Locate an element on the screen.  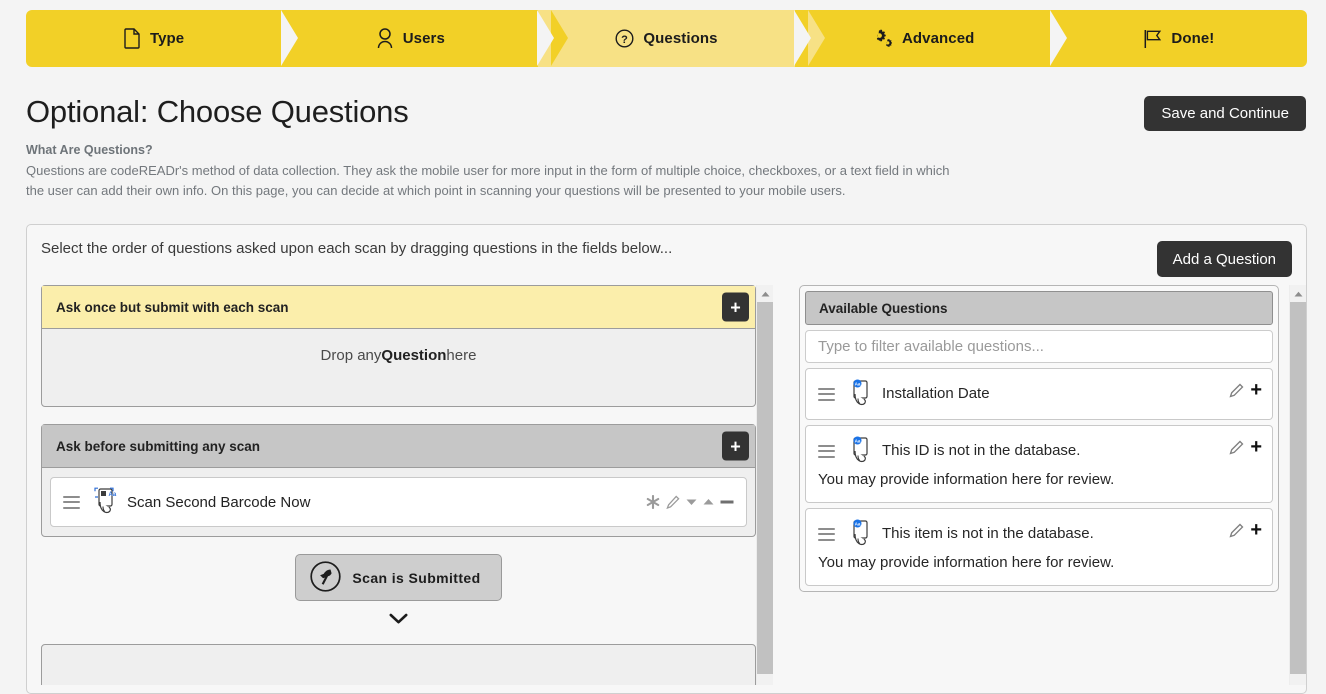
wizard-step-advanced: Advanced is located at coordinates (937, 38).